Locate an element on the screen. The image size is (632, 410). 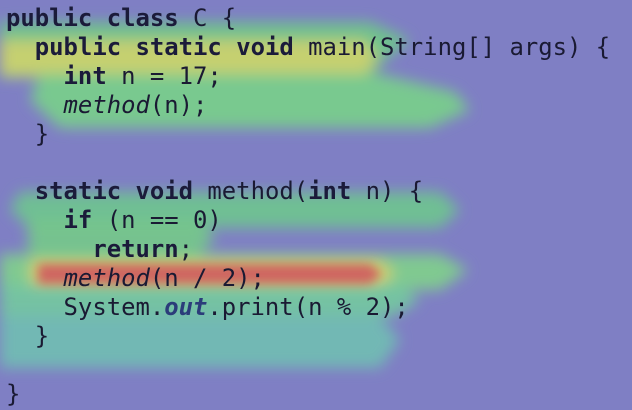
code-text: (n == 0) is located at coordinates (157, 220).